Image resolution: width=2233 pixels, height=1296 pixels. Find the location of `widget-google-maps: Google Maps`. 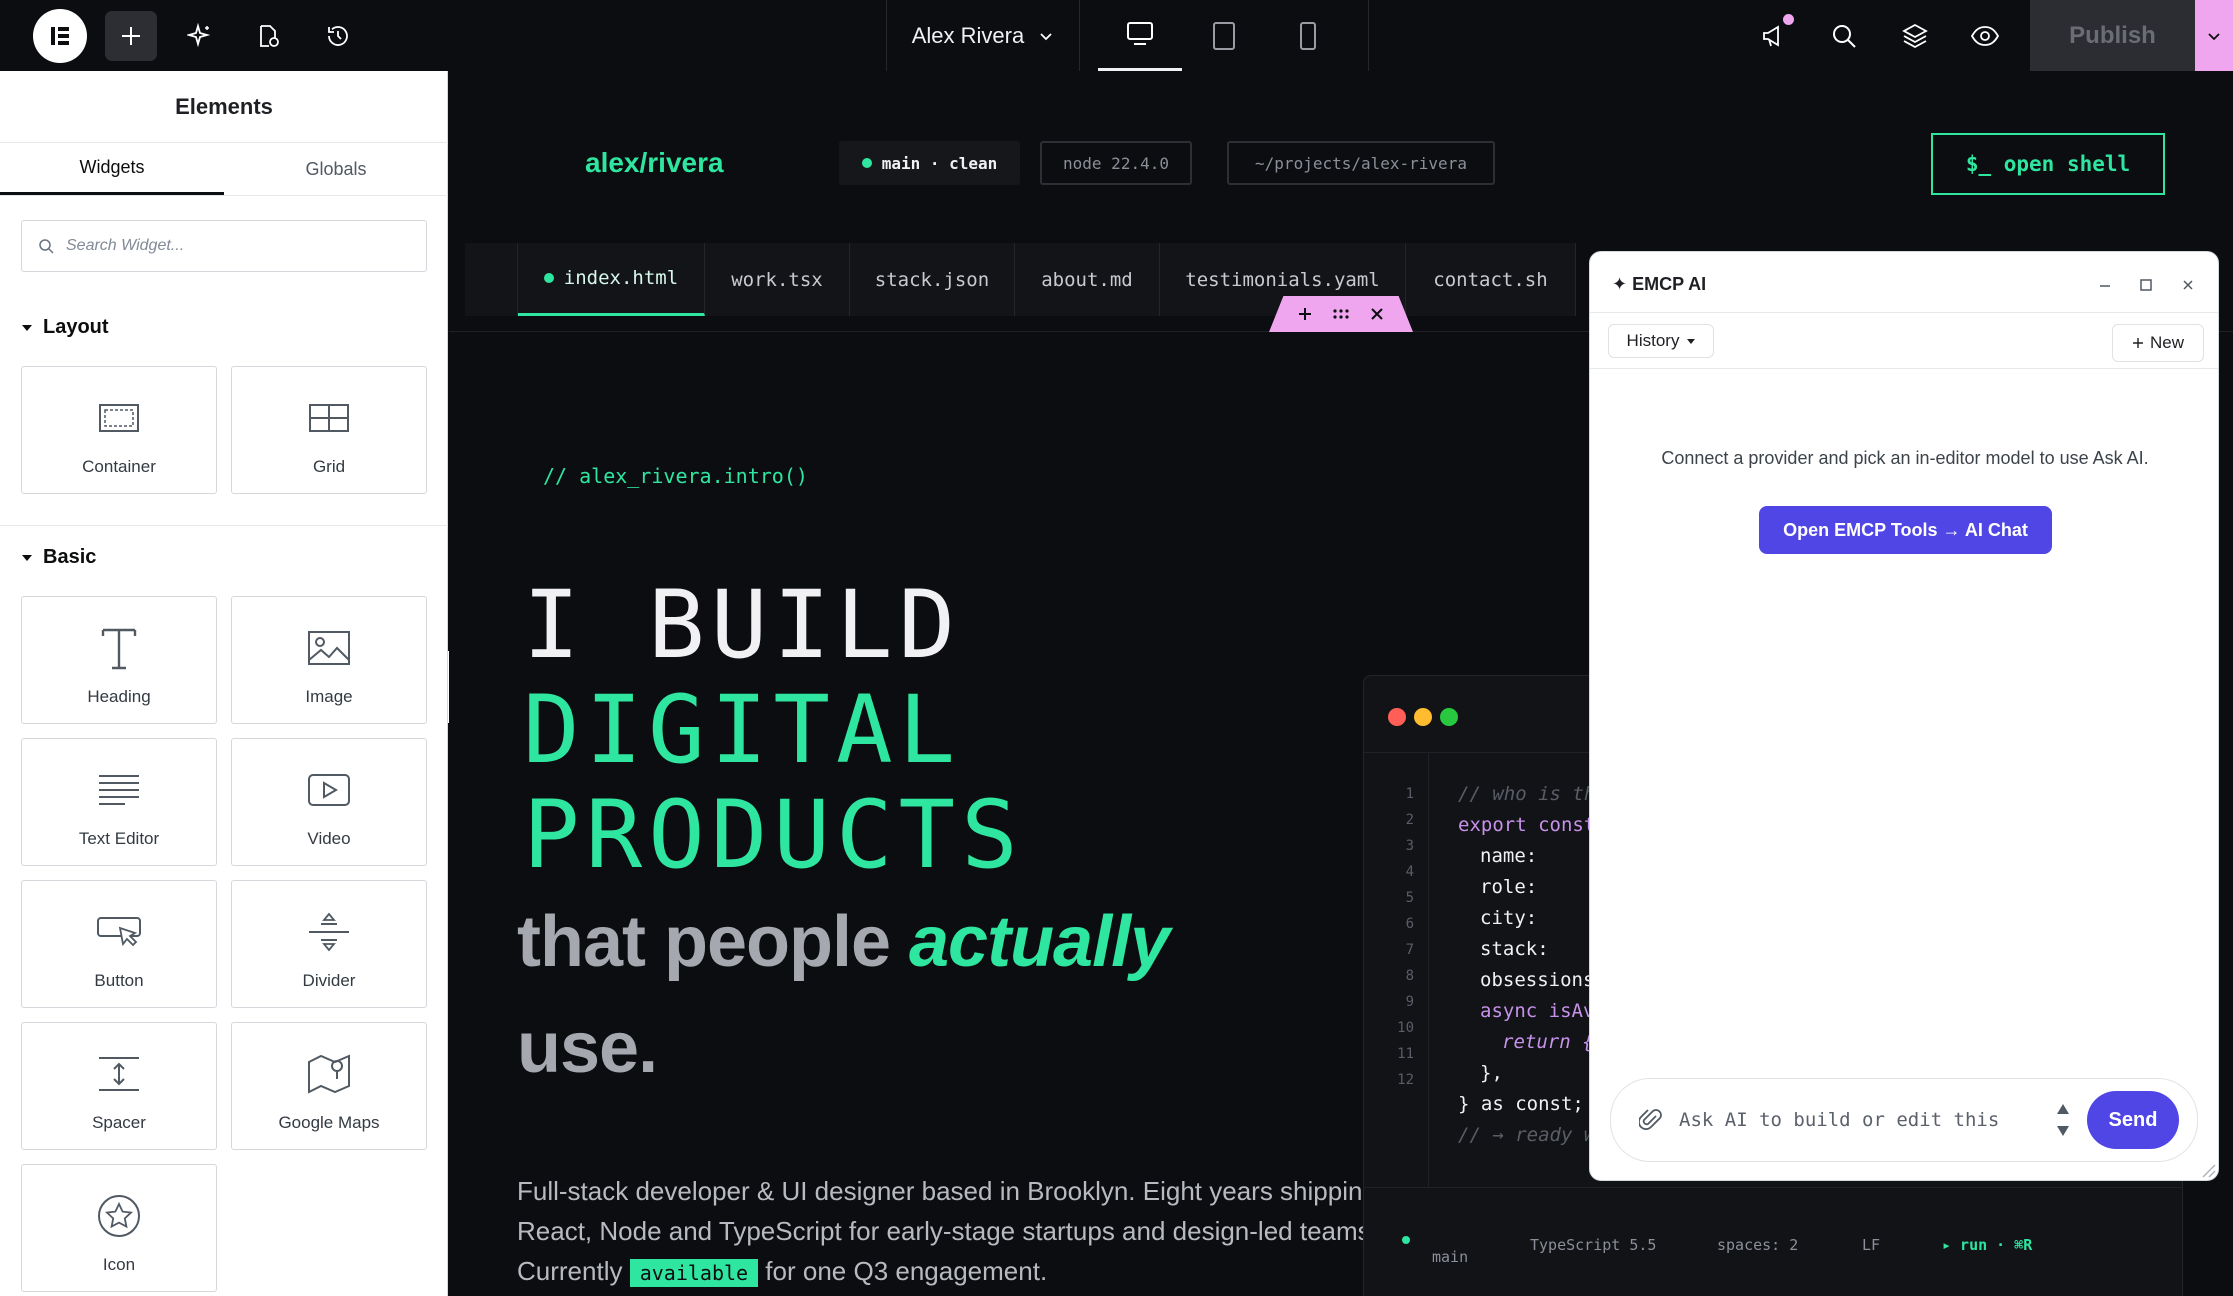

widget-google-maps: Google Maps is located at coordinates (329, 1086).